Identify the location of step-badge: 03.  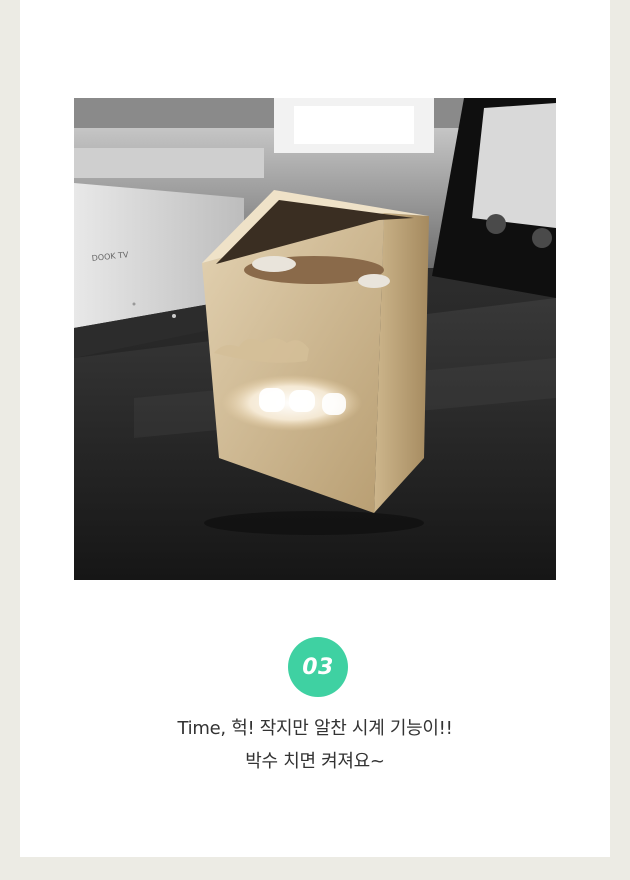
(318, 667).